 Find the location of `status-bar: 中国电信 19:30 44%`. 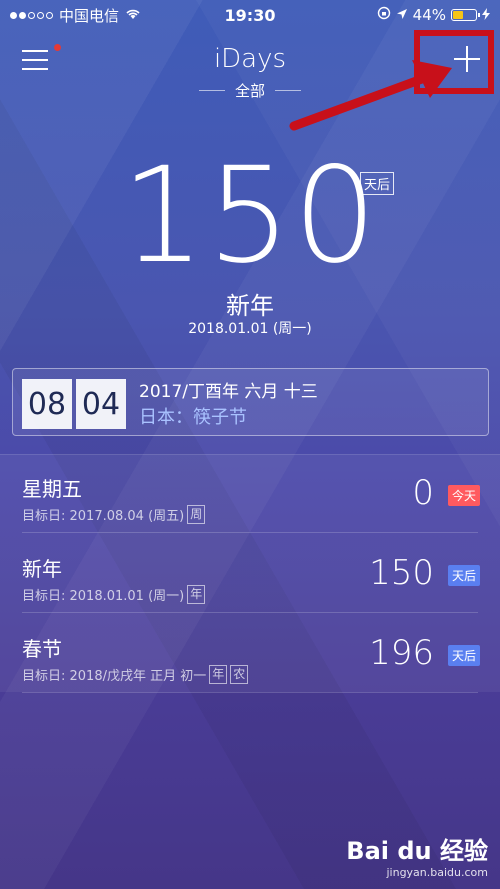

status-bar: 中国电信 19:30 44% is located at coordinates (250, 15).